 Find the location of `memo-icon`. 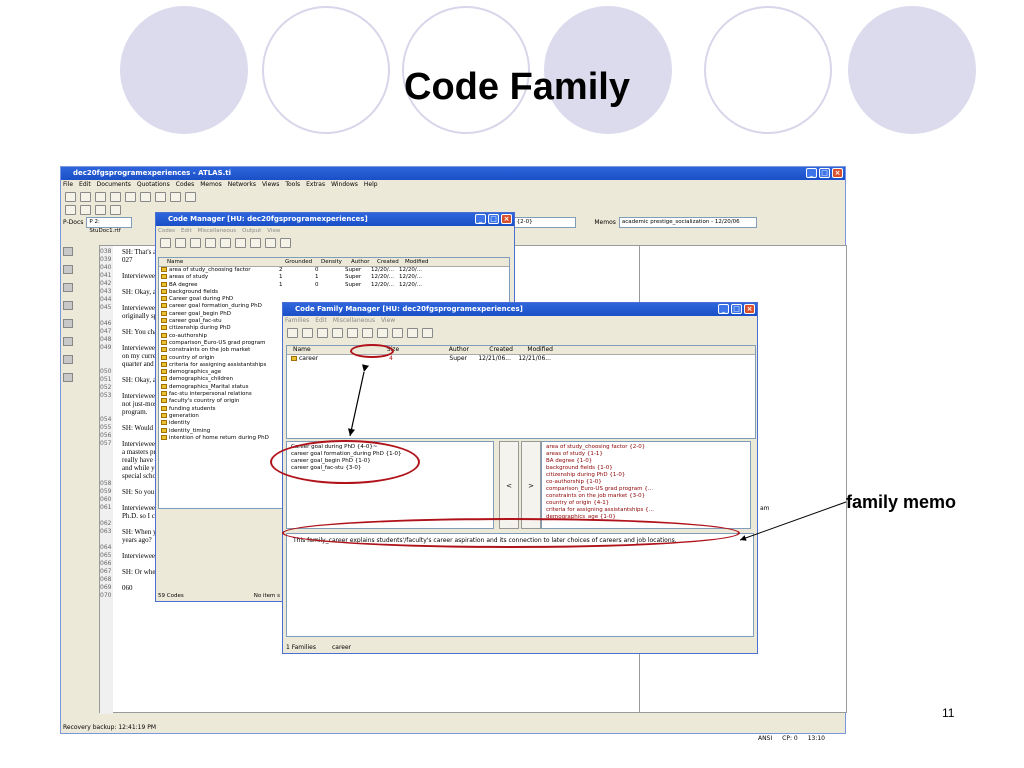

memo-icon is located at coordinates (68, 287).